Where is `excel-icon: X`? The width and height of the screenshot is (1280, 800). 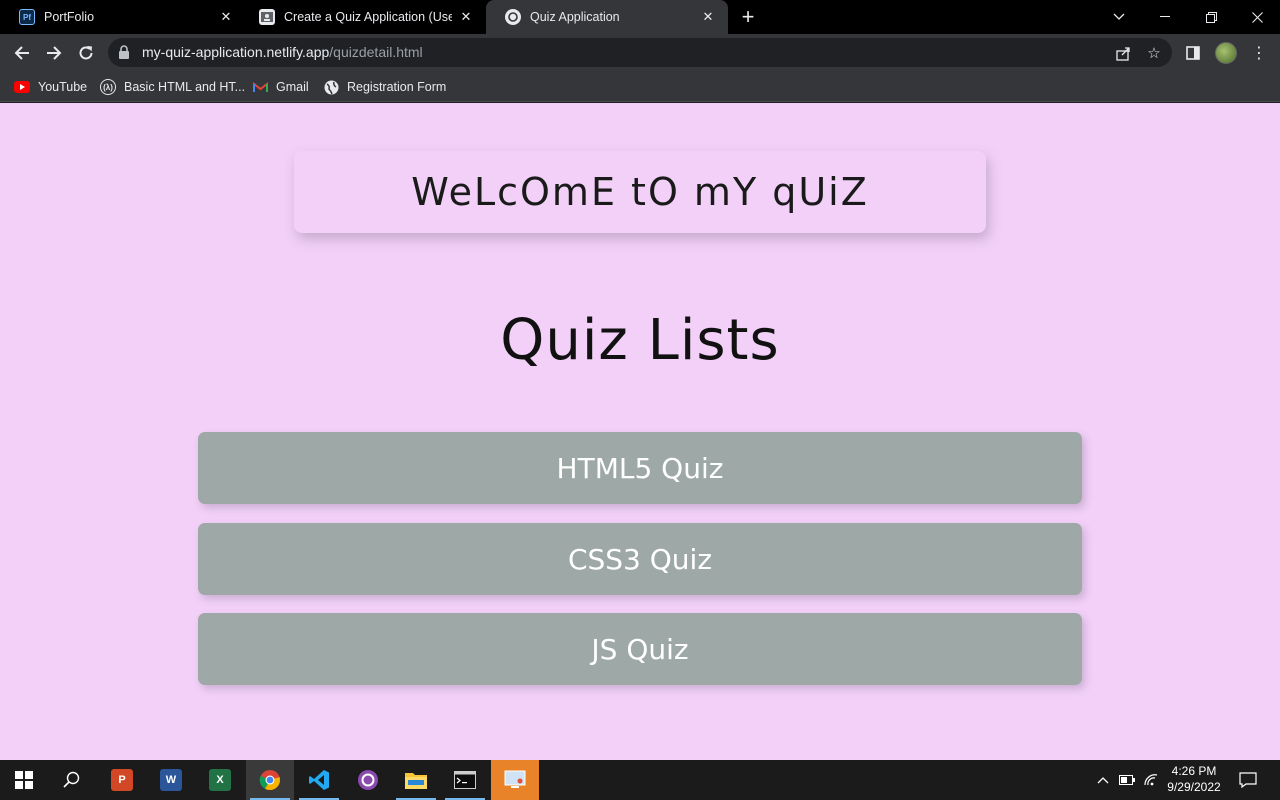
excel-icon: X is located at coordinates (220, 780).